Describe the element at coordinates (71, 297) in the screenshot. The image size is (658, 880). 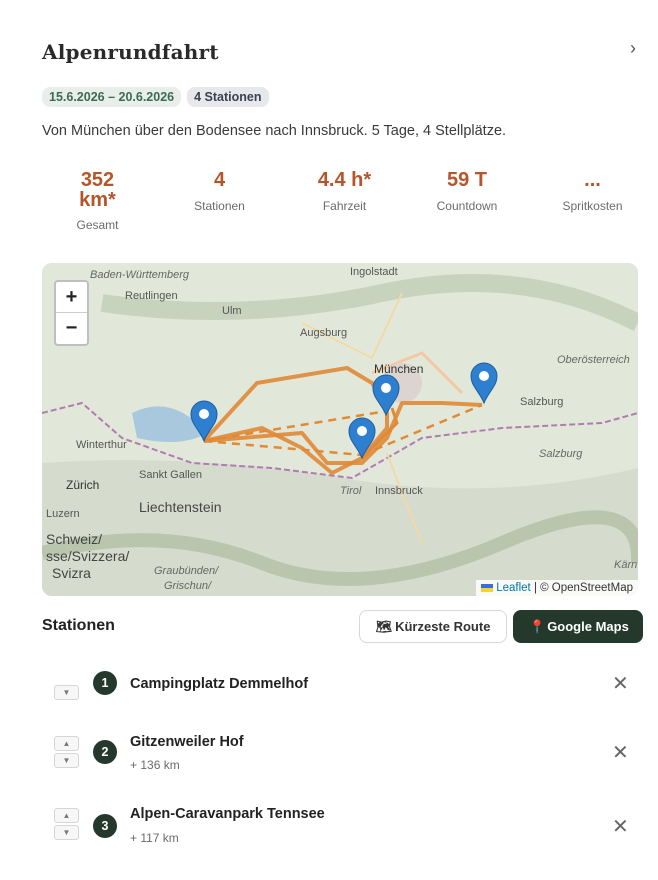
I see `zoom-in-button: +` at that location.